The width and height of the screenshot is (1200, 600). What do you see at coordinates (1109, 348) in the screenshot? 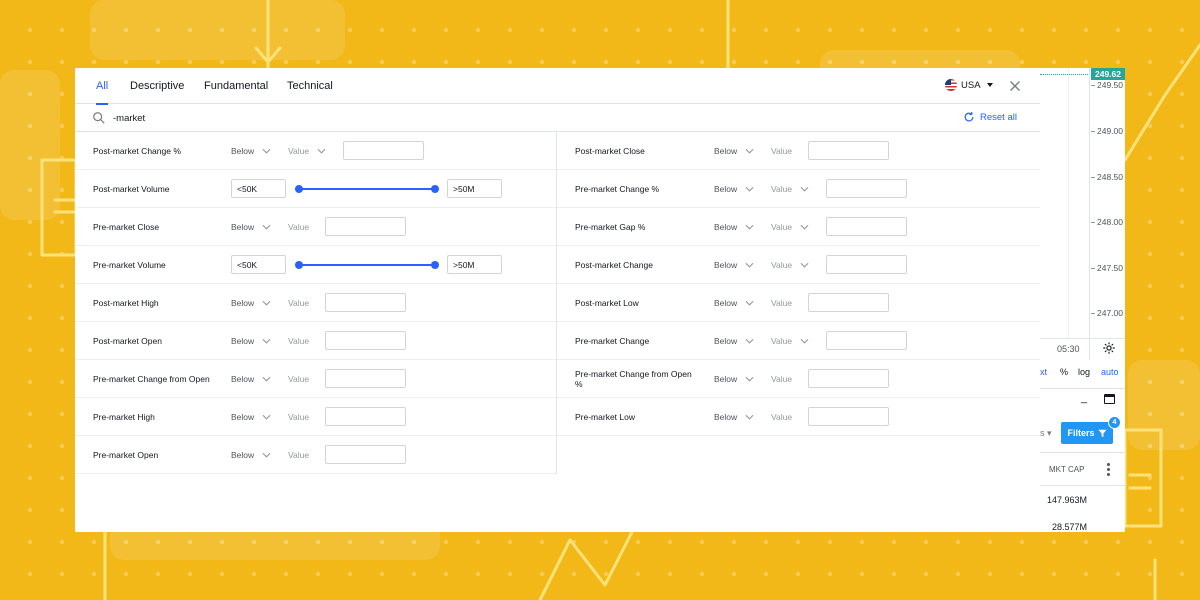
I see `gear-icon` at bounding box center [1109, 348].